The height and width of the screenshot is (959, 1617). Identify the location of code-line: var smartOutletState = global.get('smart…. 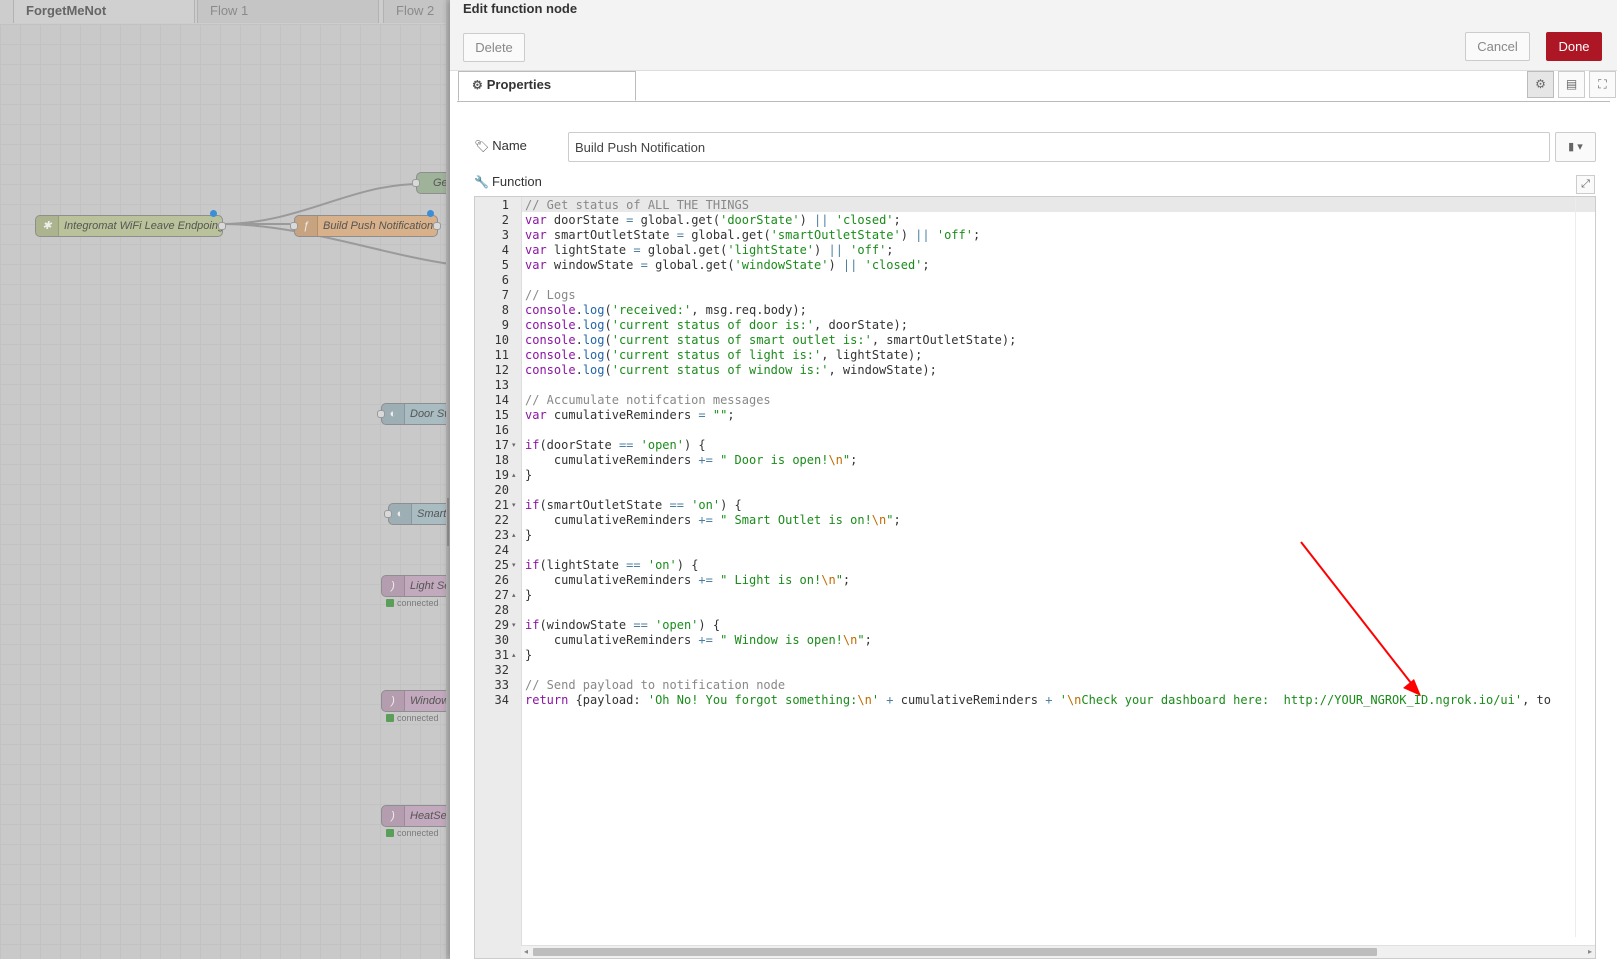
(753, 235).